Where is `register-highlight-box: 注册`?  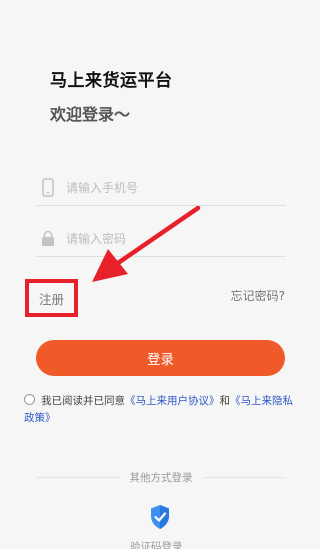 register-highlight-box: 注册 is located at coordinates (51, 298).